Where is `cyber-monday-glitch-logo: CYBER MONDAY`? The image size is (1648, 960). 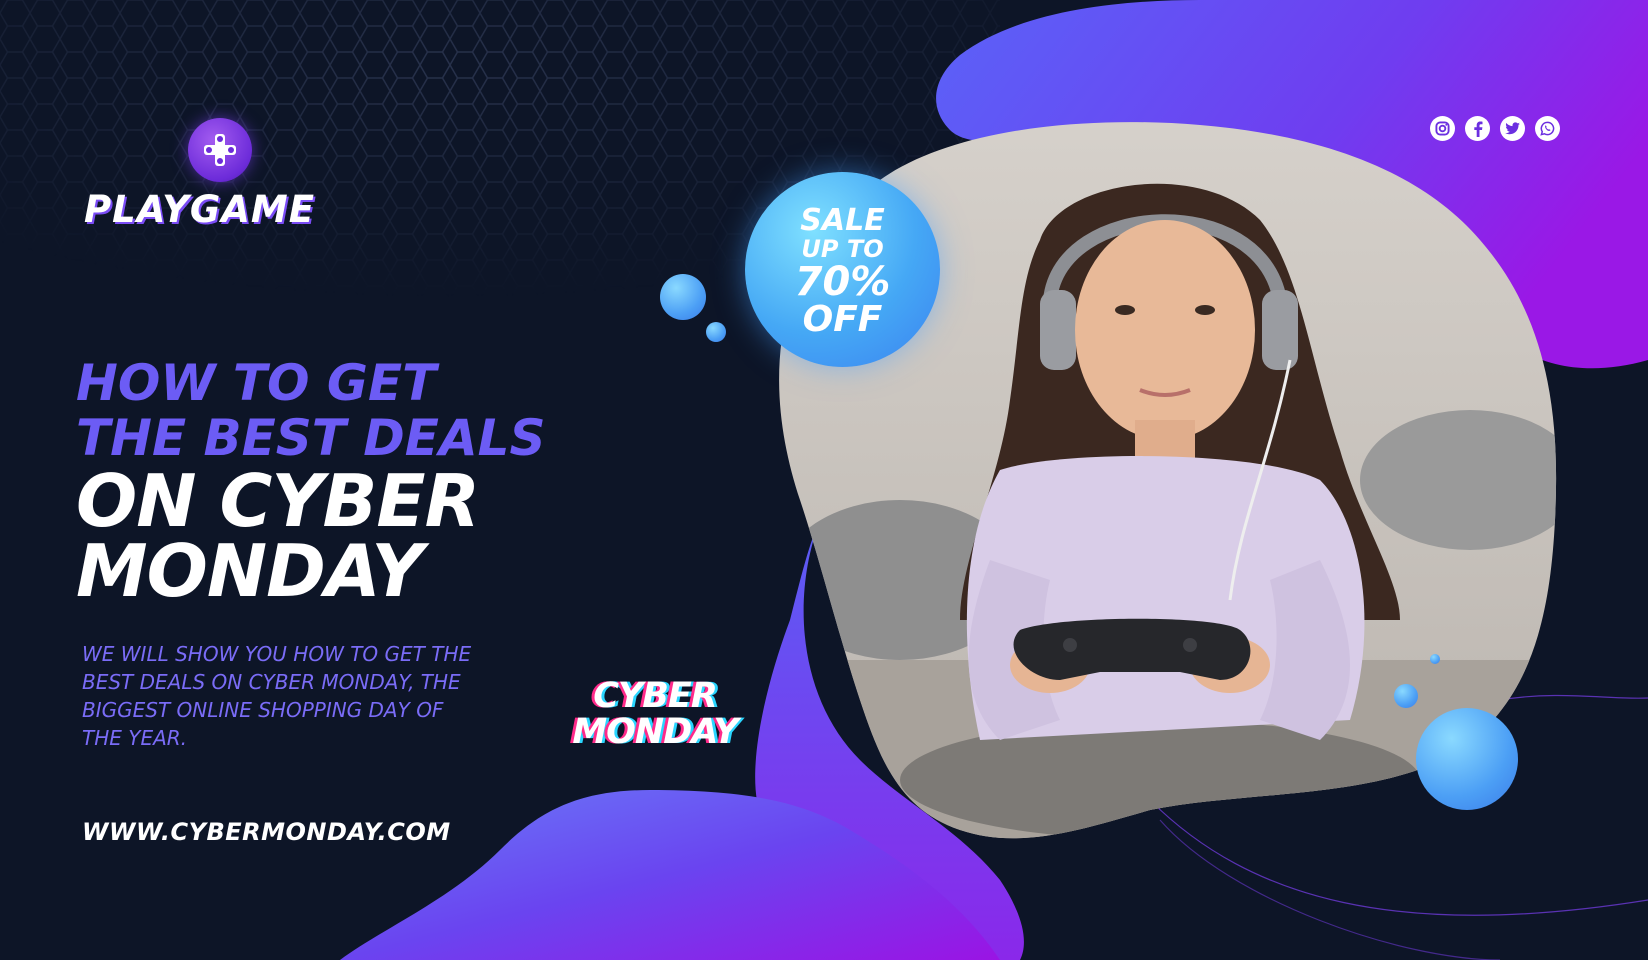 cyber-monday-glitch-logo: CYBER MONDAY is located at coordinates (655, 714).